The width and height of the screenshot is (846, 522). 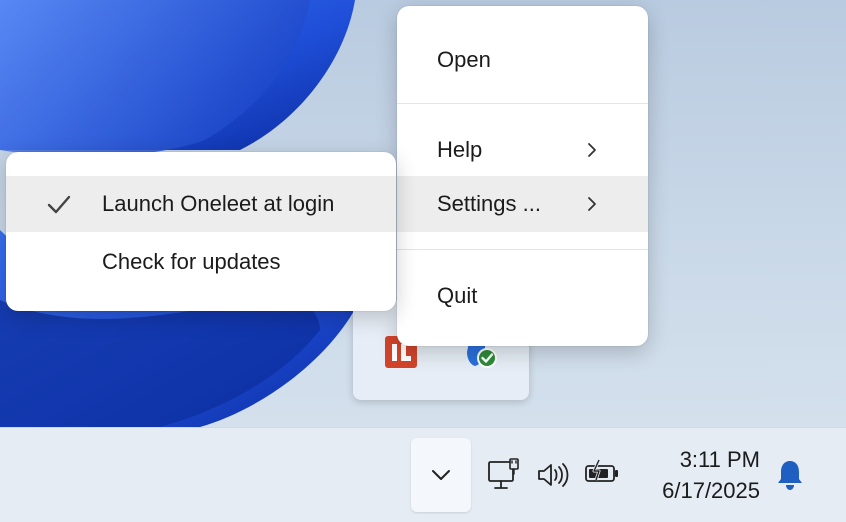 I want to click on submenu-item-label: Check for updates, so click(x=191, y=261).